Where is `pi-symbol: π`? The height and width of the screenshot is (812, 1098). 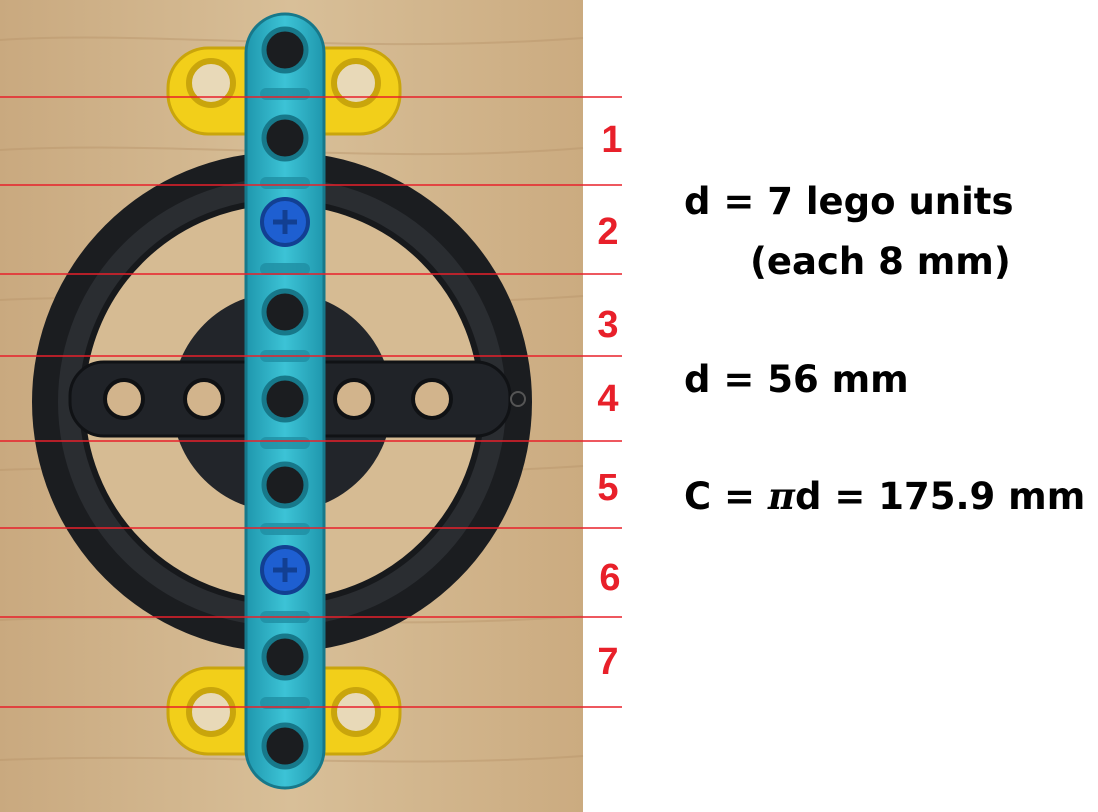 pi-symbol: π is located at coordinates (781, 496).